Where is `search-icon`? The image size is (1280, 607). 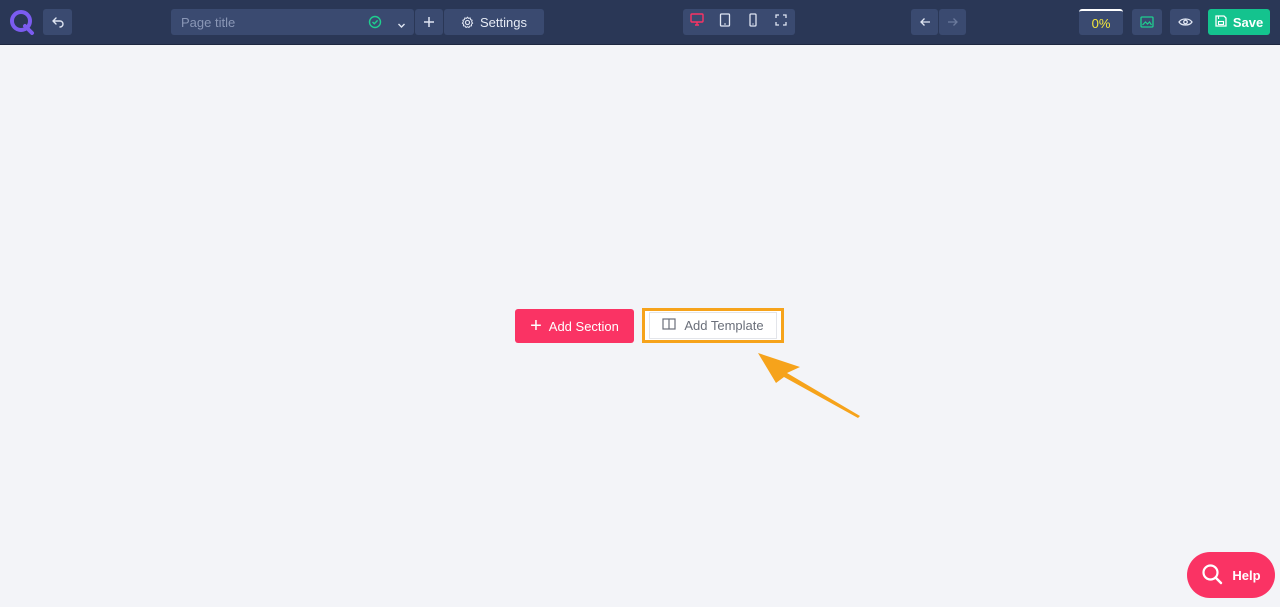
search-icon is located at coordinates (1216, 575).